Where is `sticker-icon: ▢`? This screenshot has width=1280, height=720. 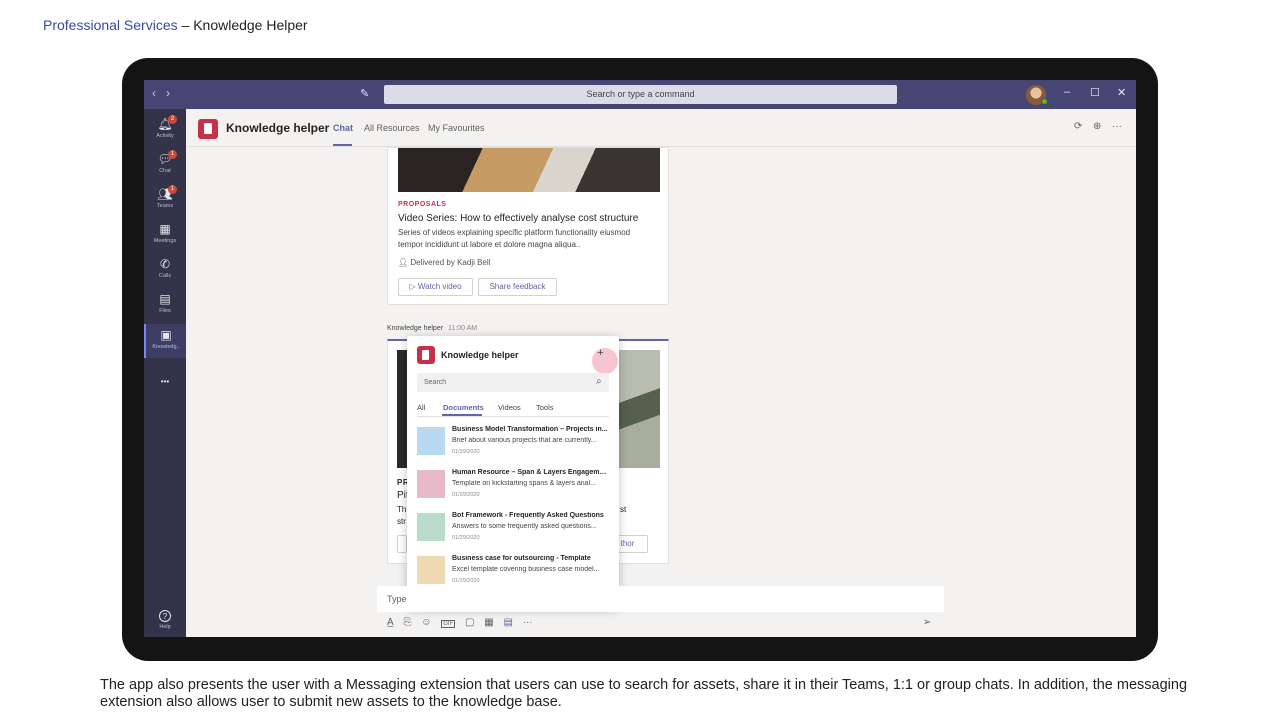
sticker-icon: ▢ is located at coordinates (469, 622).